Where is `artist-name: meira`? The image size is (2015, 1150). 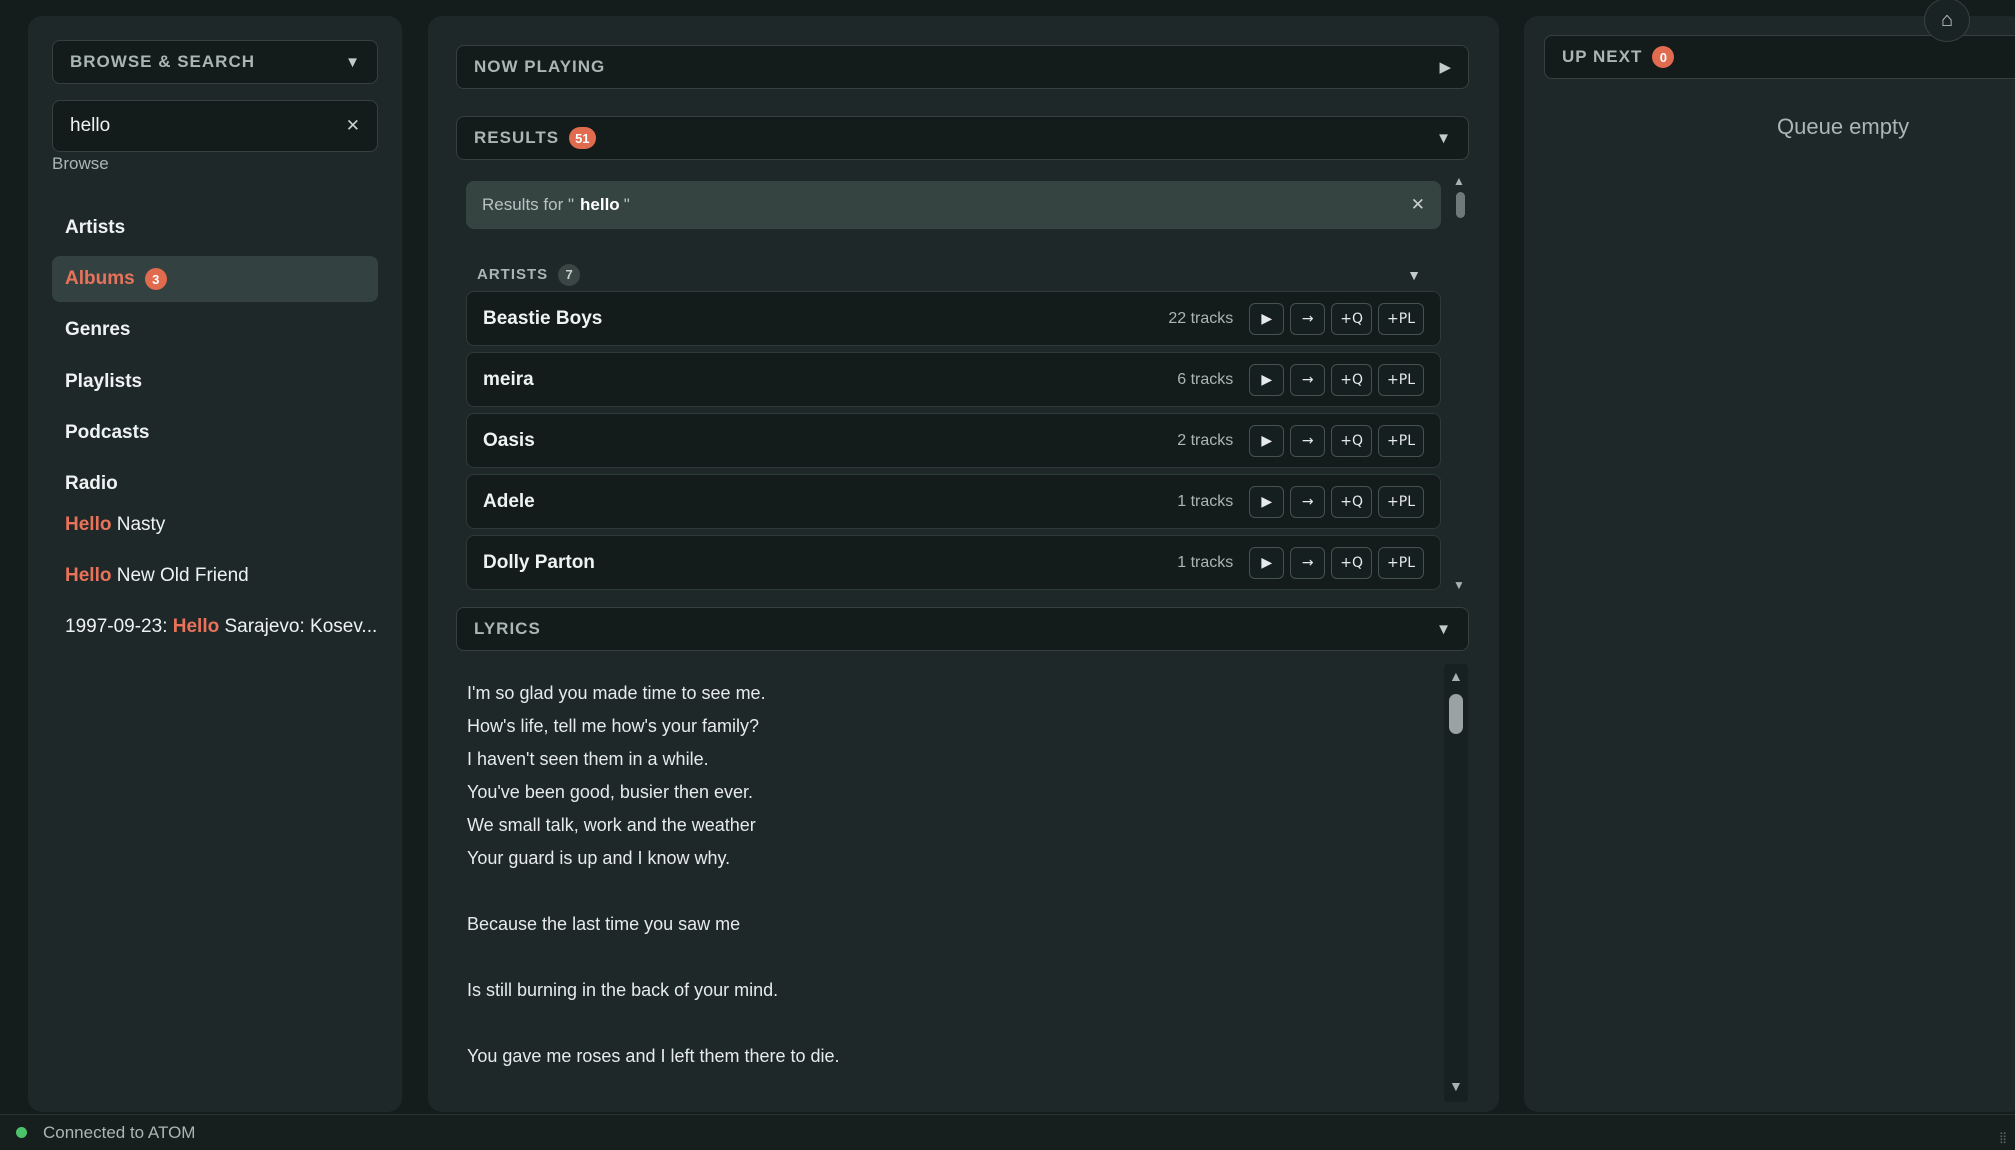 artist-name: meira is located at coordinates (508, 379).